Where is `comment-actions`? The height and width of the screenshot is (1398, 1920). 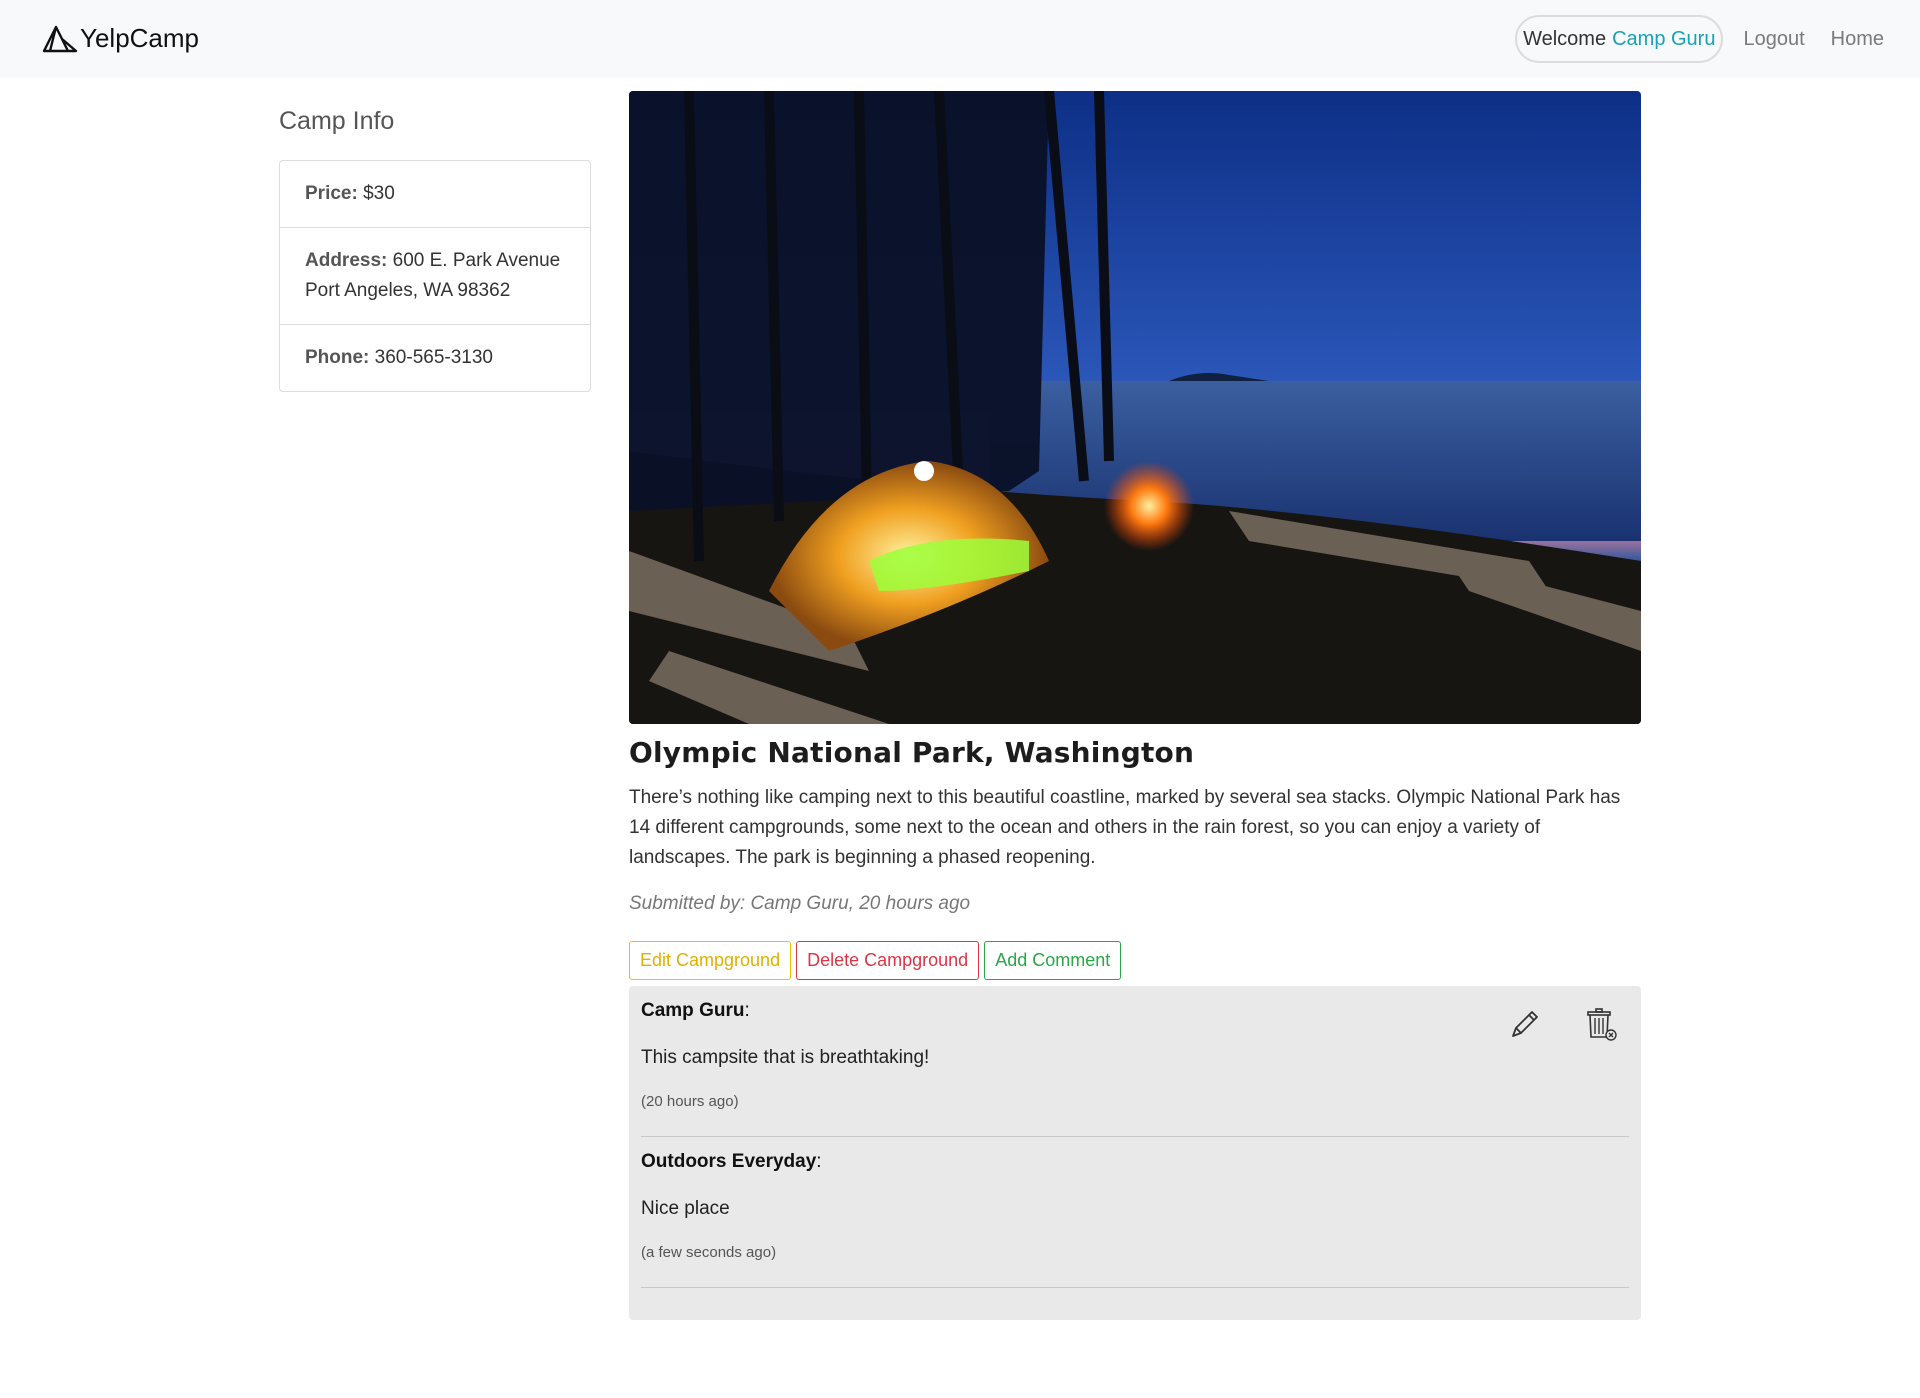 comment-actions is located at coordinates (1563, 1024).